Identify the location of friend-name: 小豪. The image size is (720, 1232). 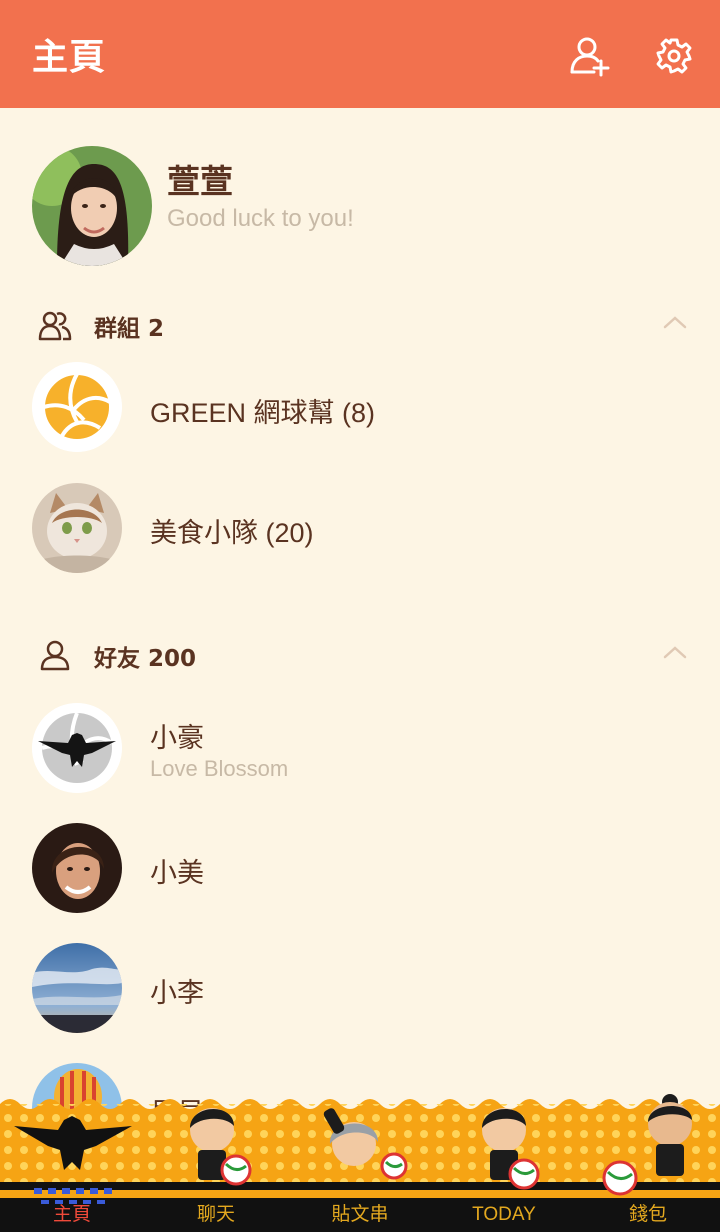
(177, 735).